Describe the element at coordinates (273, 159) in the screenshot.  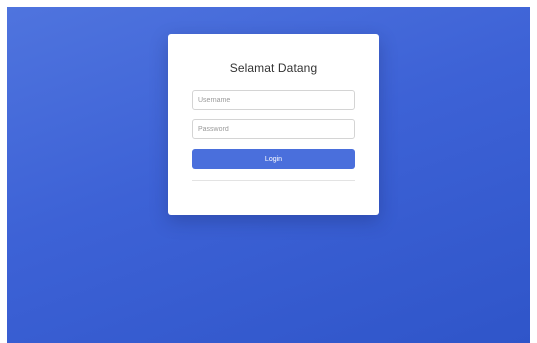
I see `login-button: Login` at that location.